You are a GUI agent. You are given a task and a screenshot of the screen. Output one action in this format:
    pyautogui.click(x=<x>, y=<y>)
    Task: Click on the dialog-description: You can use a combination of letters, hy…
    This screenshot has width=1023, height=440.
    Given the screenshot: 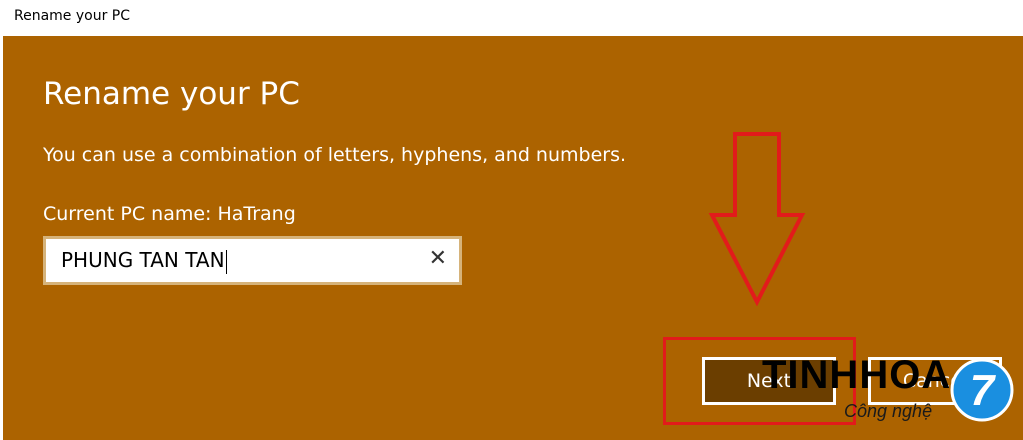 What is the action you would take?
    pyautogui.click(x=335, y=155)
    